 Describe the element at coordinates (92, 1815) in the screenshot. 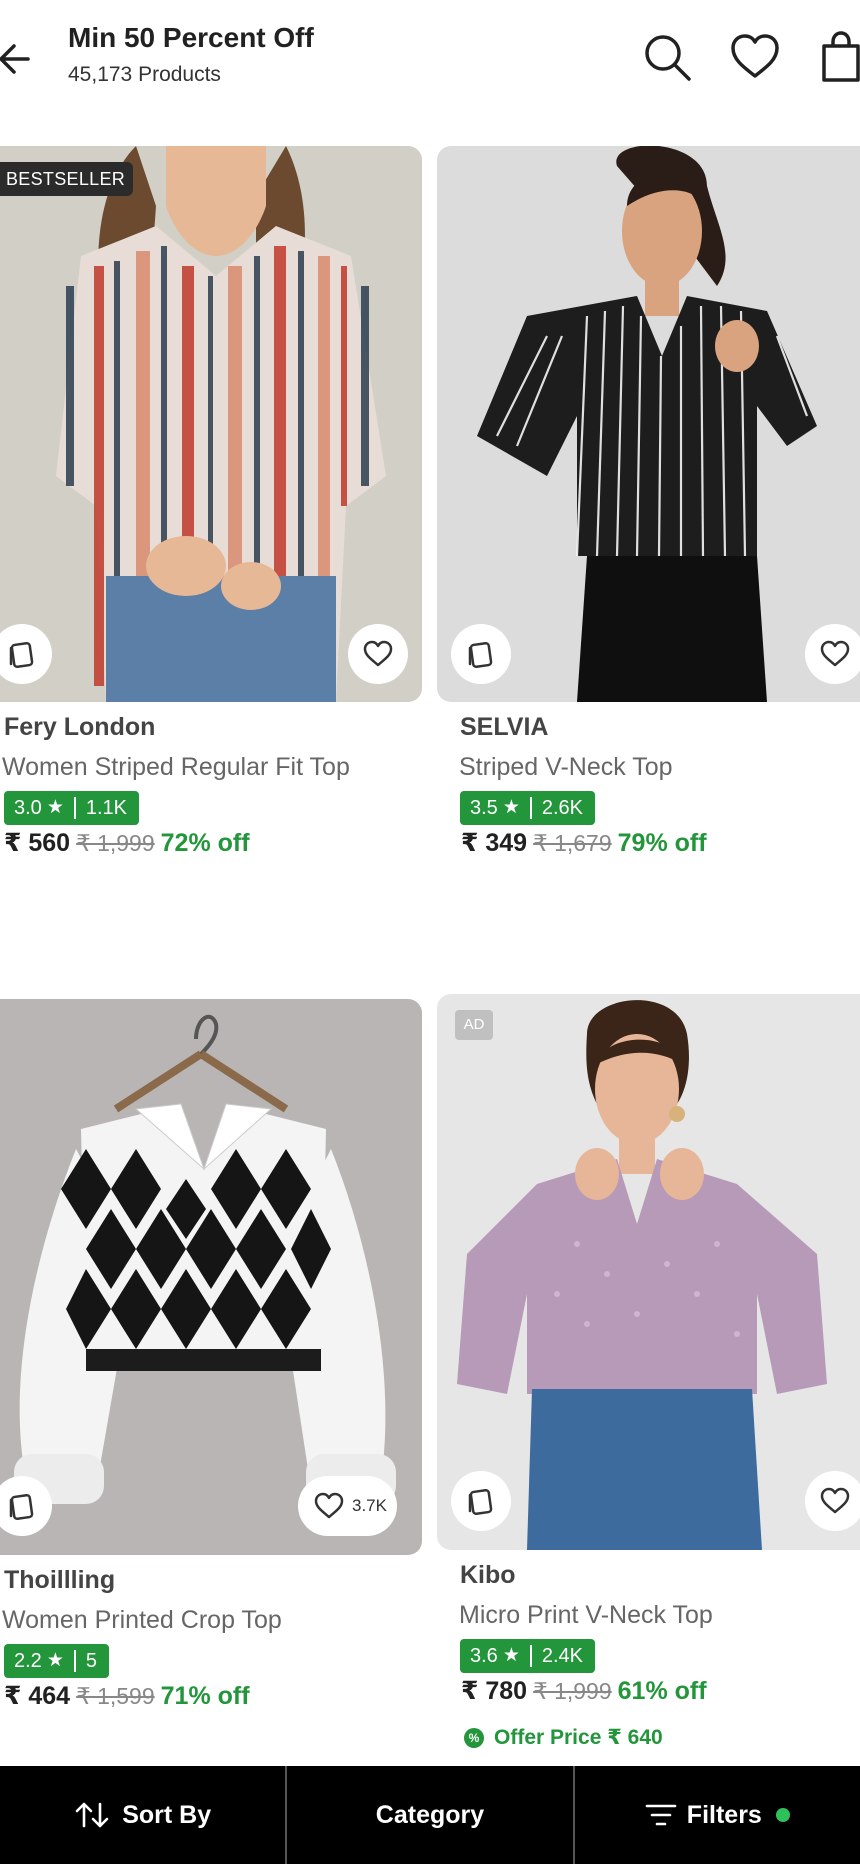

I see `sort-arrows-icon` at that location.